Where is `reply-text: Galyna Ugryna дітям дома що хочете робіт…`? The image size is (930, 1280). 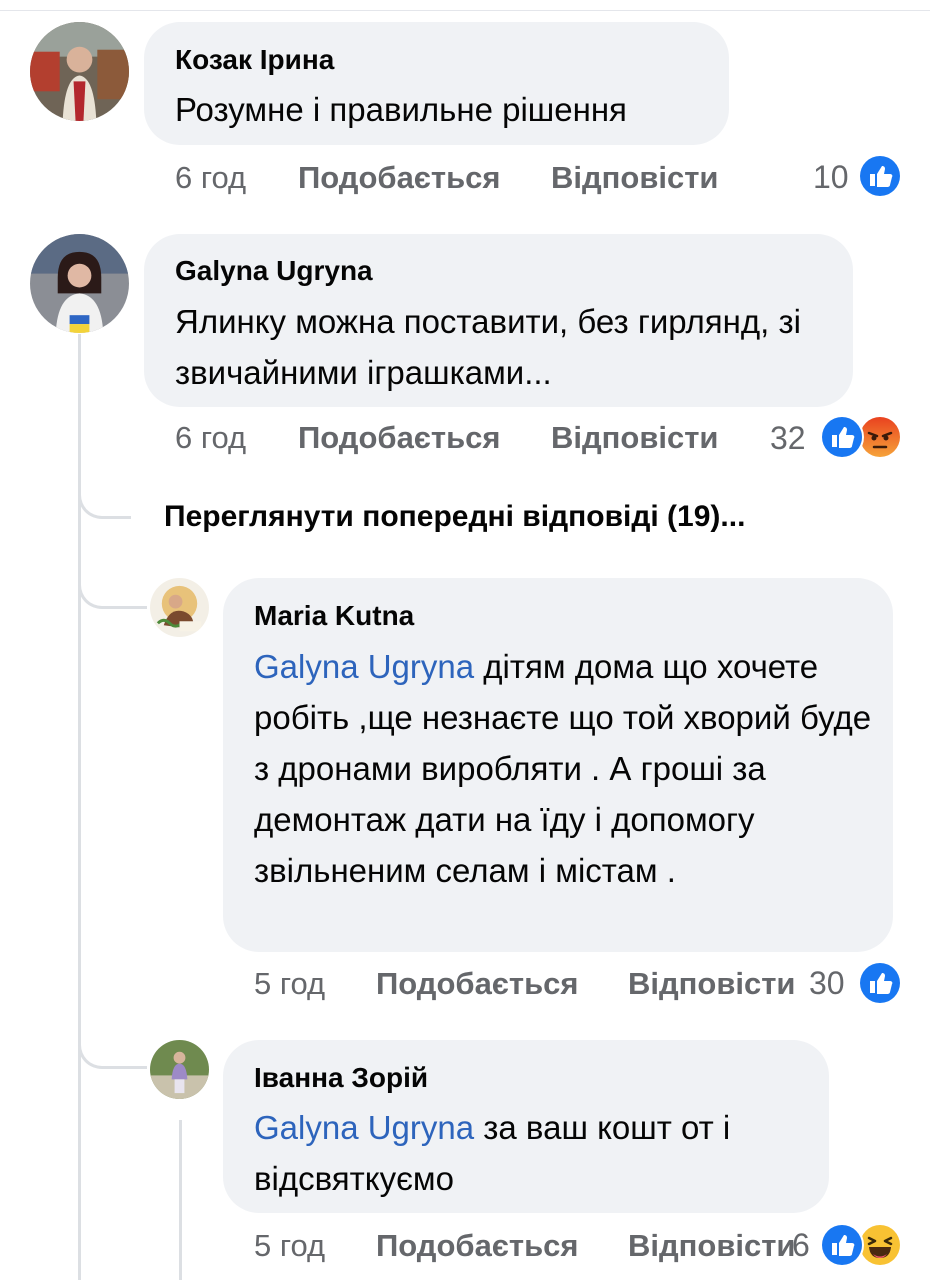 reply-text: Galyna Ugryna дітям дома що хочете робіт… is located at coordinates (564, 768).